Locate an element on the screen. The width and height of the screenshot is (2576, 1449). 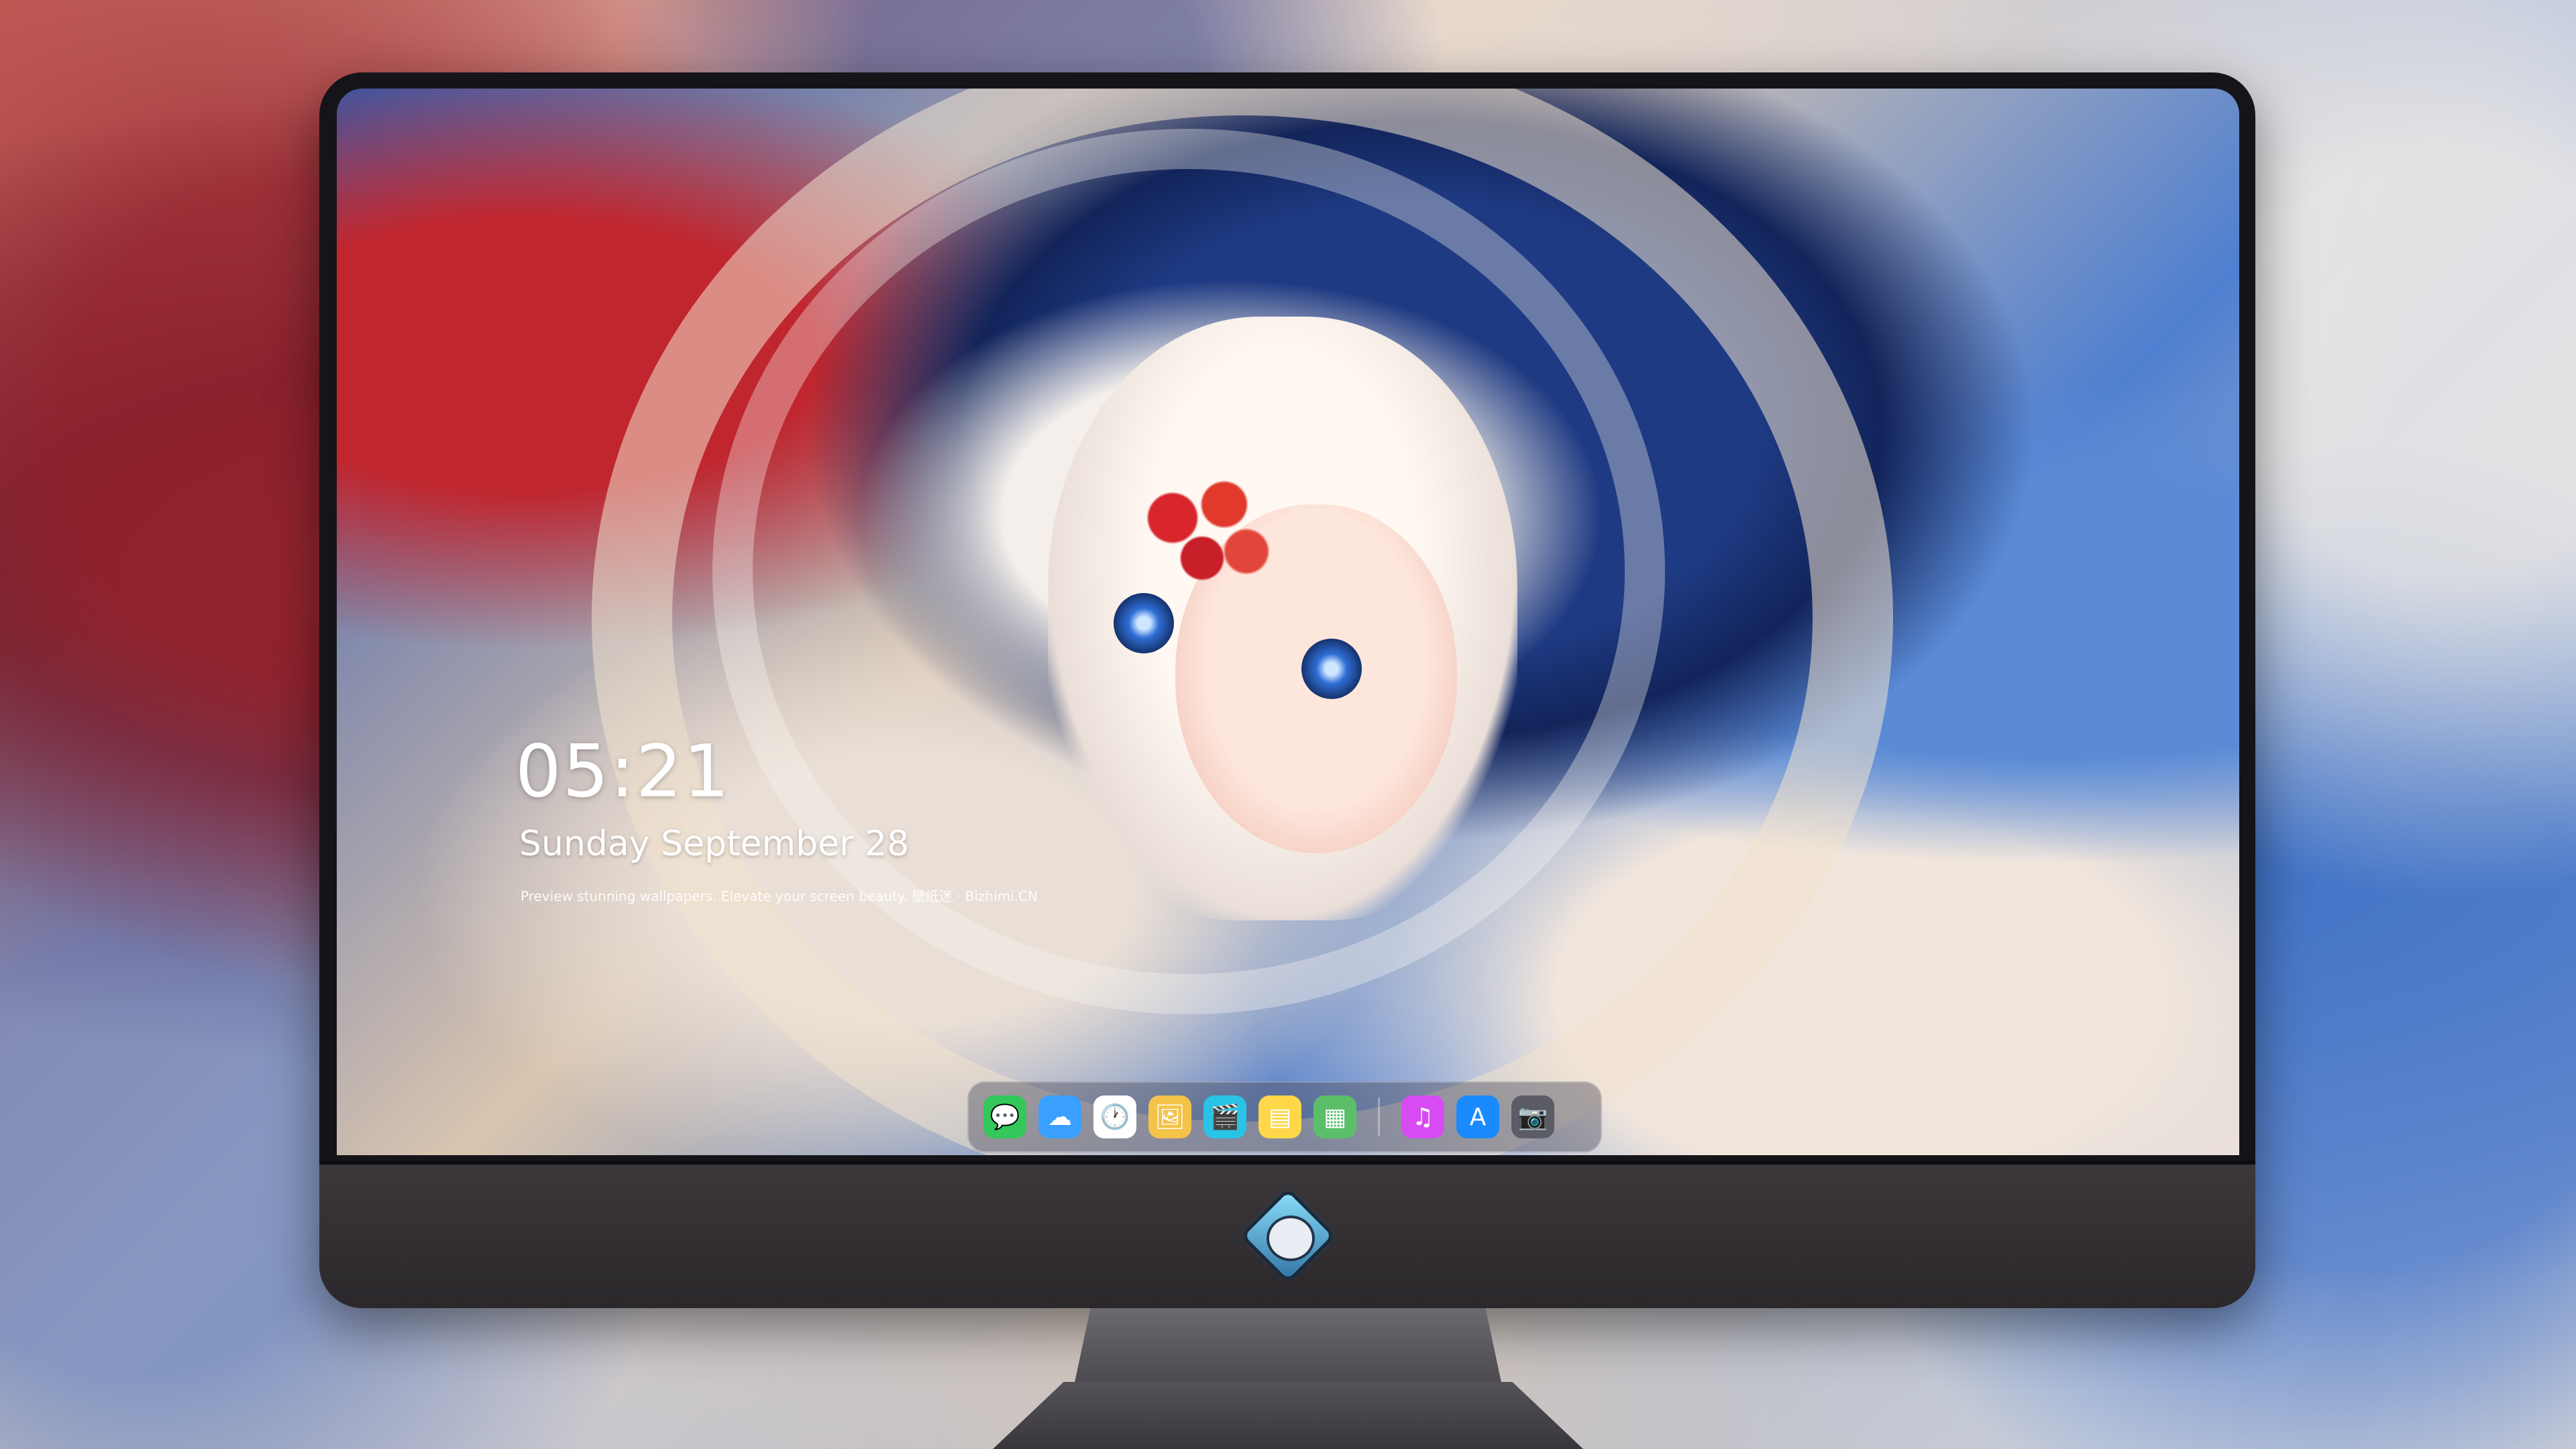
preview-icon: 🖼 is located at coordinates (1169, 1116).